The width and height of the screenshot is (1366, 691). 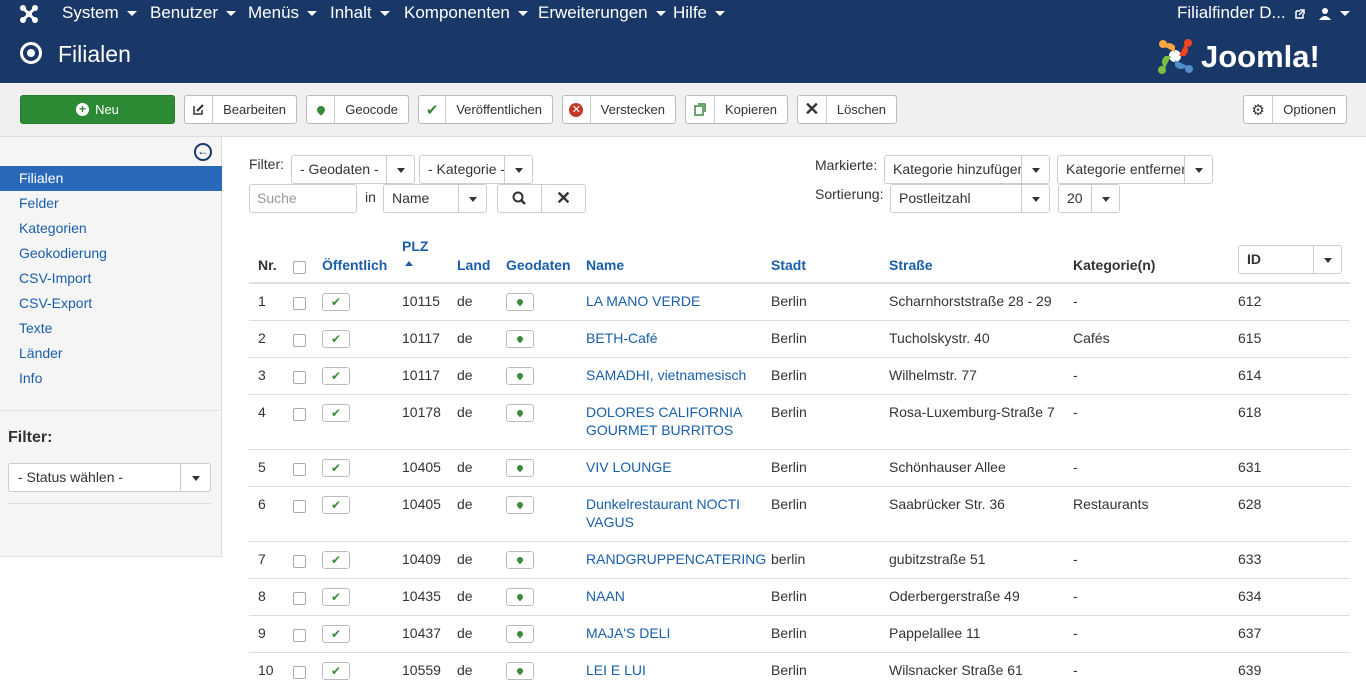 I want to click on column-header-geodaten: Geodaten, so click(x=538, y=265).